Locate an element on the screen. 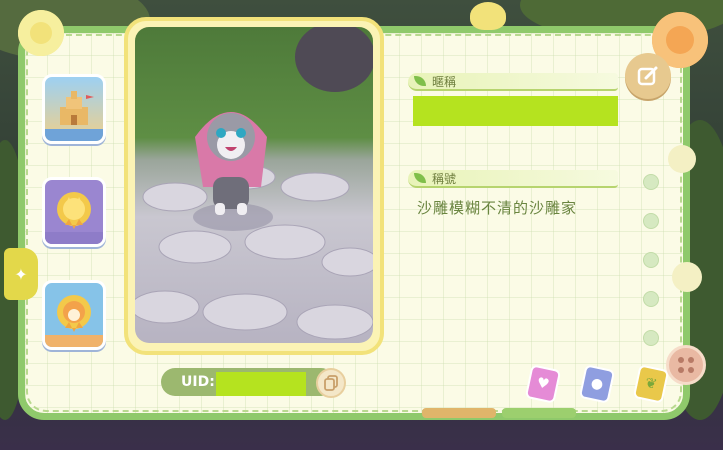 The height and width of the screenshot is (450, 723). cat-medal-badge is located at coordinates (74, 212).